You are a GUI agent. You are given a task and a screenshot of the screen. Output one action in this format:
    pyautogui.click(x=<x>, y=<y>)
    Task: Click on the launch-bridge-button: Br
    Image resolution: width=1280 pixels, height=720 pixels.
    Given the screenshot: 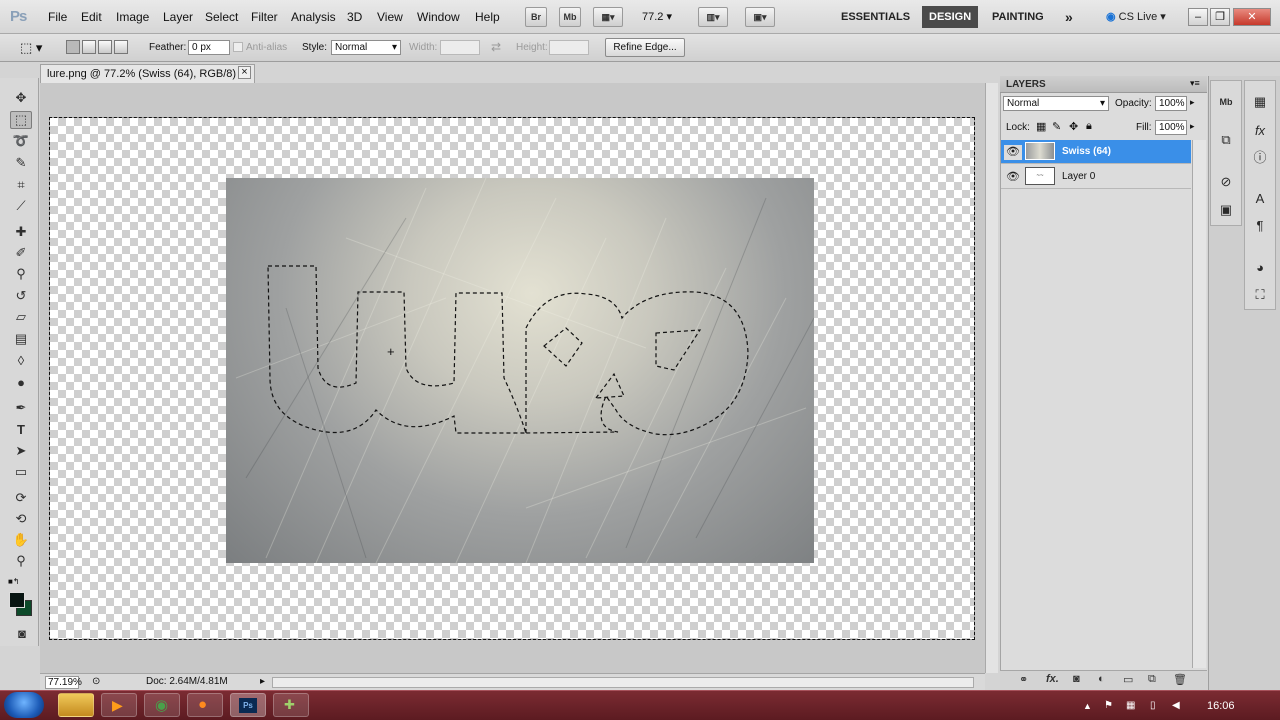 What is the action you would take?
    pyautogui.click(x=536, y=17)
    